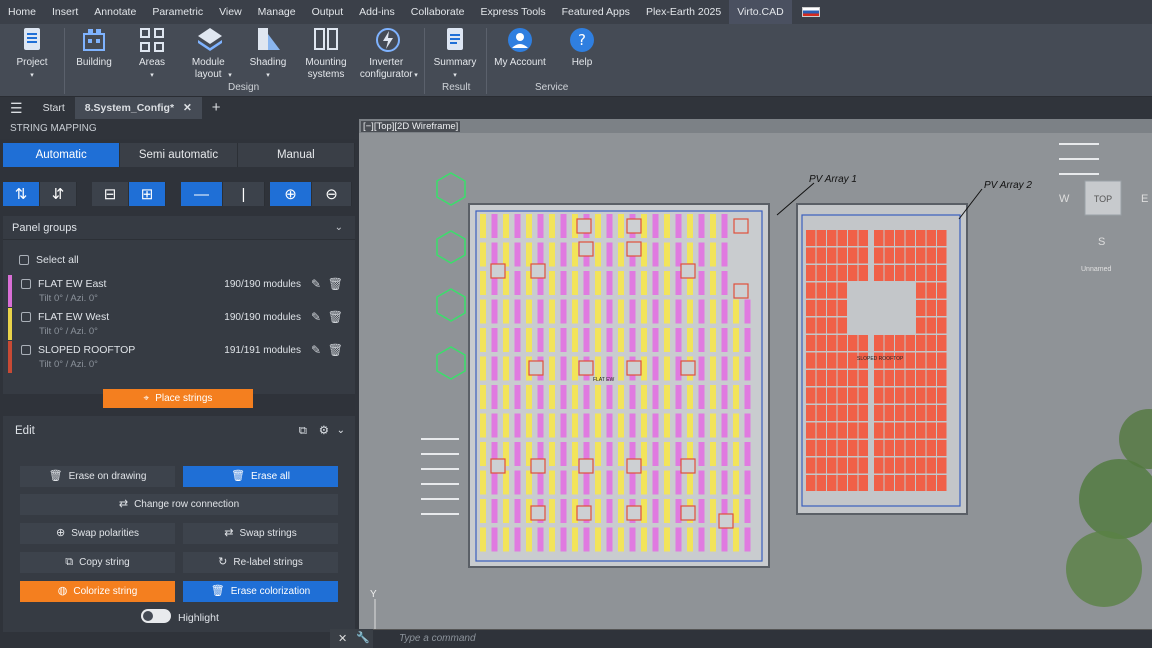 The image size is (1152, 648). What do you see at coordinates (762, 638) in the screenshot?
I see `command-line: Type a command` at bounding box center [762, 638].